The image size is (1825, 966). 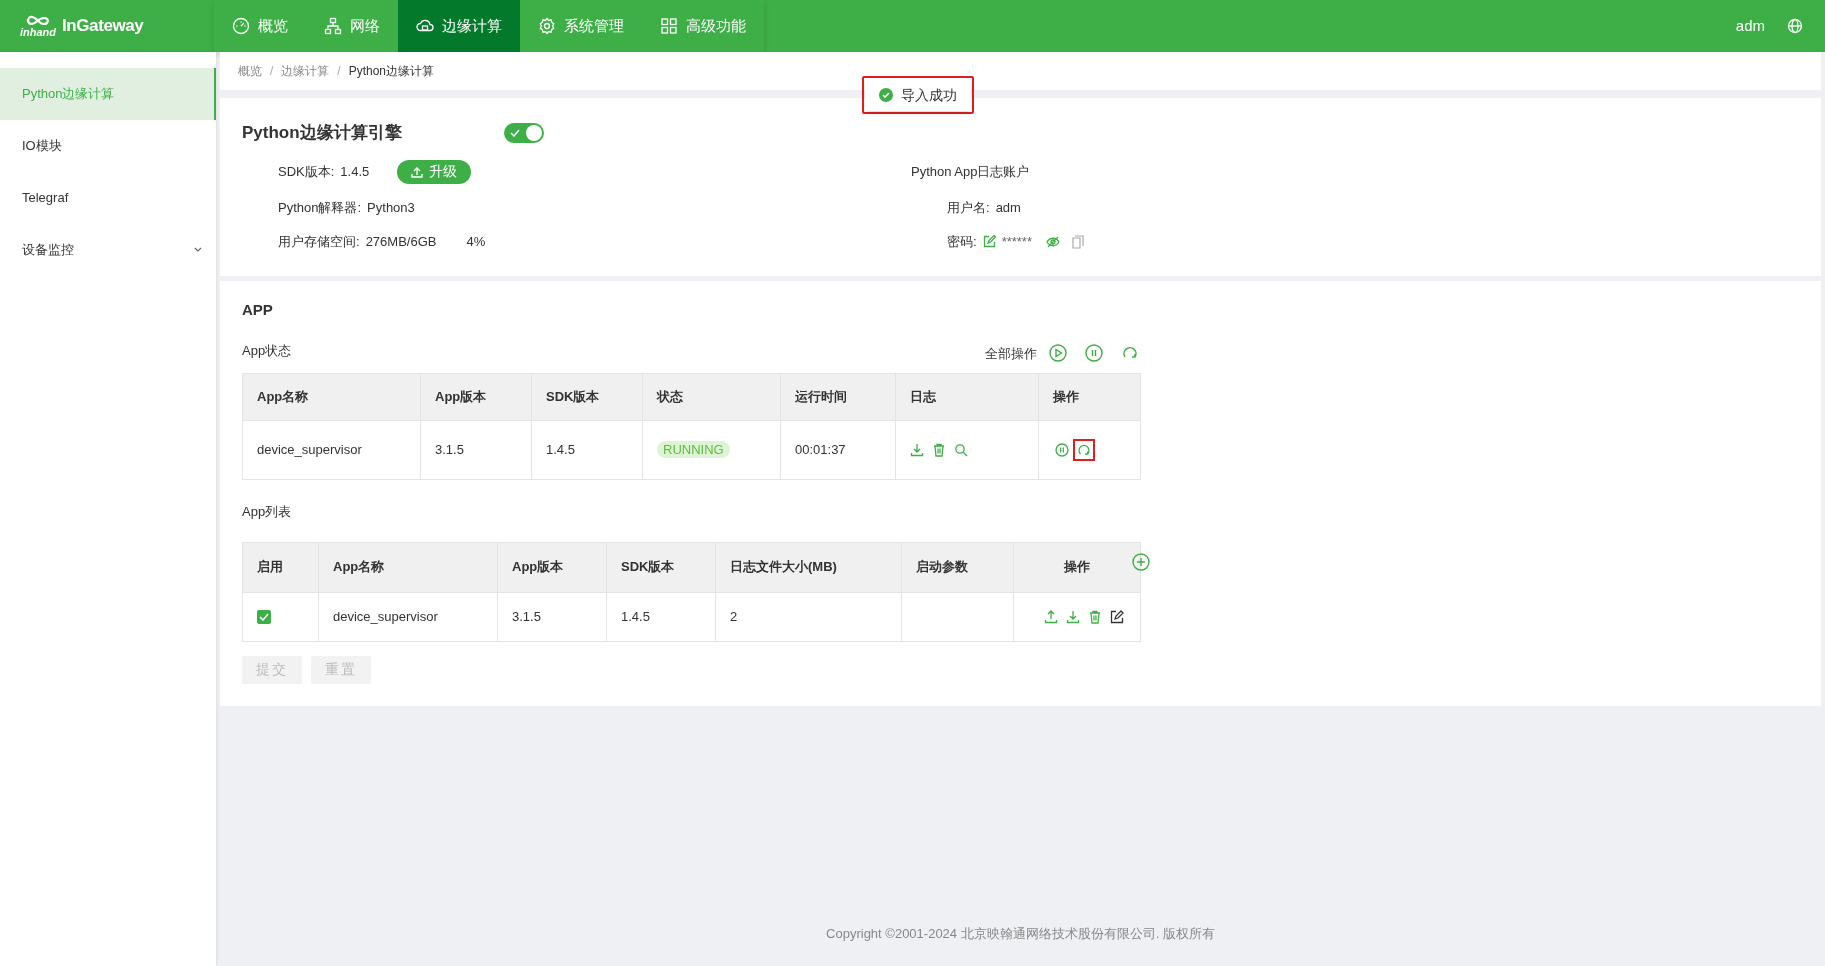 What do you see at coordinates (320, 207) in the screenshot?
I see `field-label: Python解释器:` at bounding box center [320, 207].